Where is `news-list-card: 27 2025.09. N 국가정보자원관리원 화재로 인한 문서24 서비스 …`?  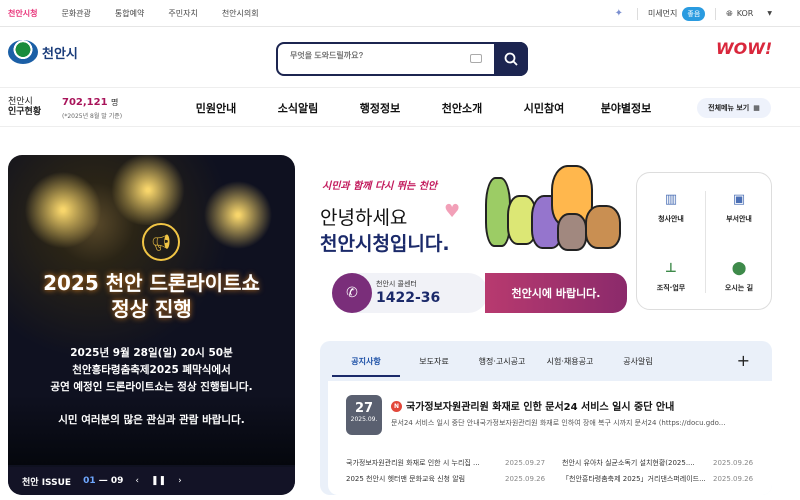
news-list-card: 27 2025.09. N 국가정보자원관리원 화재로 인한 문서24 서비스 … is located at coordinates (550, 438).